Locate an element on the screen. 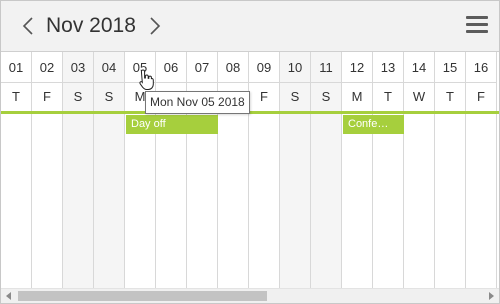  day-date-label: 16 is located at coordinates (481, 67).